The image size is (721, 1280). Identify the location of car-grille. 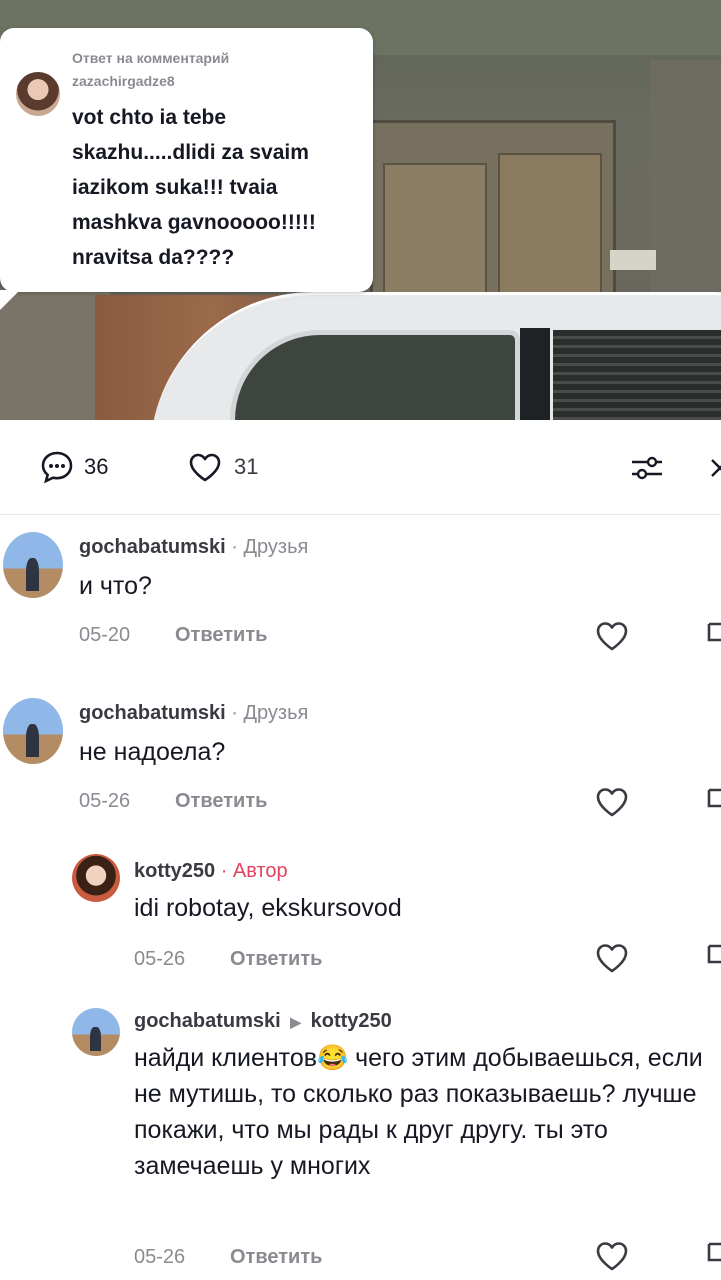
(637, 375).